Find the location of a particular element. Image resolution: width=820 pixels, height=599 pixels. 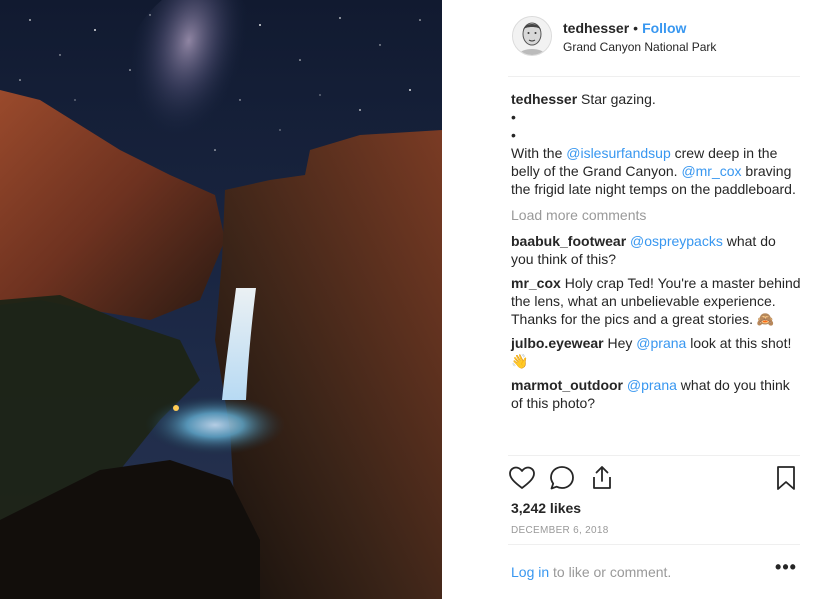

comment-username: baabuk_footwear is located at coordinates (568, 241).